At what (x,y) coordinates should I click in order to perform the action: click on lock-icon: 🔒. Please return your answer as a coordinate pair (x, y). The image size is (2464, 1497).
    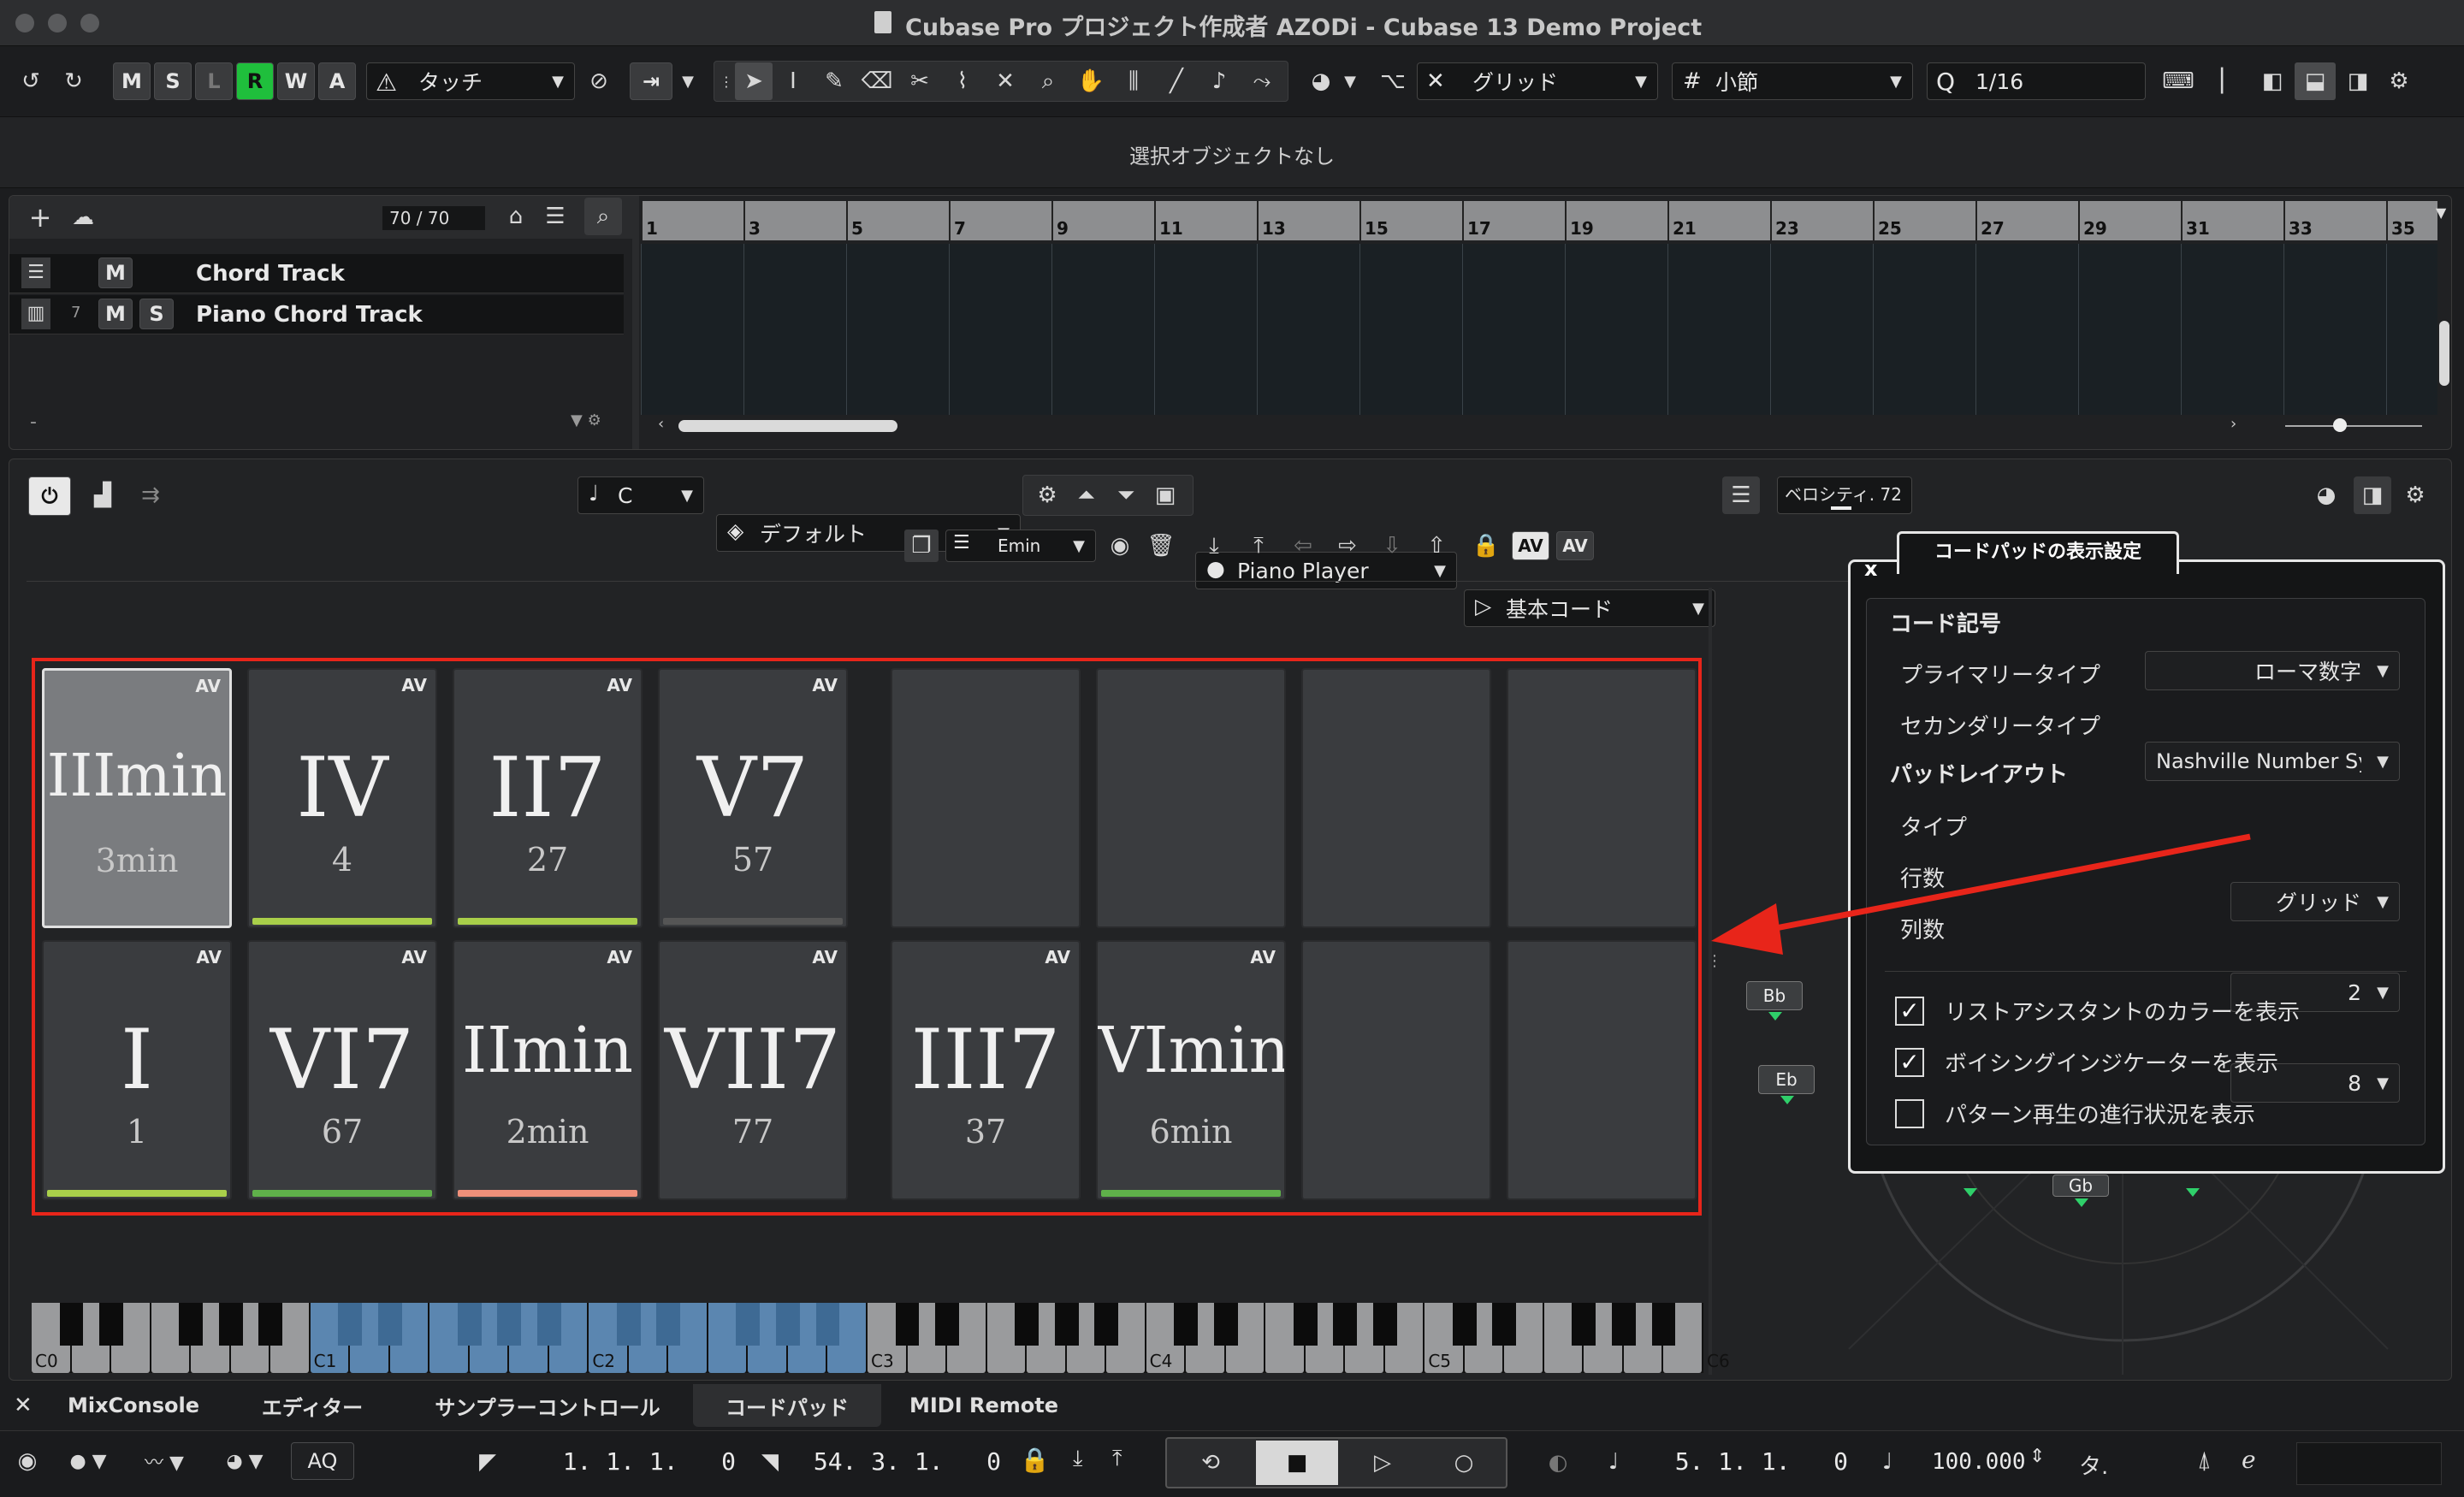
    Looking at the image, I should click on (1486, 546).